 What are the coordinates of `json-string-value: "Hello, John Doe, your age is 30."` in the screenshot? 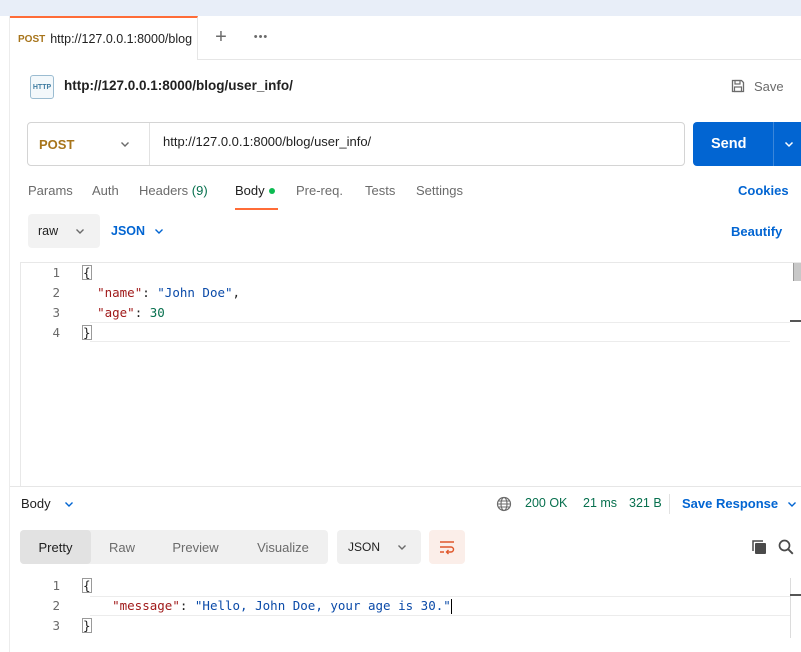 It's located at (322, 605).